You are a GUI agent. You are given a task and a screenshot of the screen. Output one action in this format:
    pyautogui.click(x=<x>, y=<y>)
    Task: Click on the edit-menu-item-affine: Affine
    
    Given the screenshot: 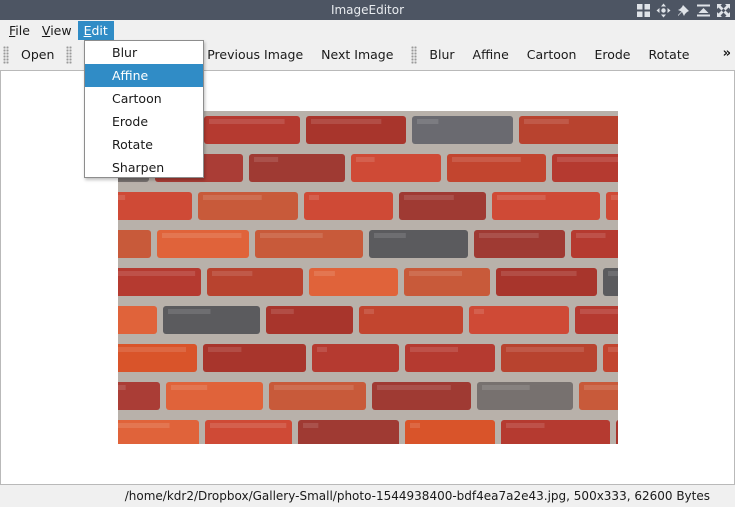 What is the action you would take?
    pyautogui.click(x=144, y=75)
    